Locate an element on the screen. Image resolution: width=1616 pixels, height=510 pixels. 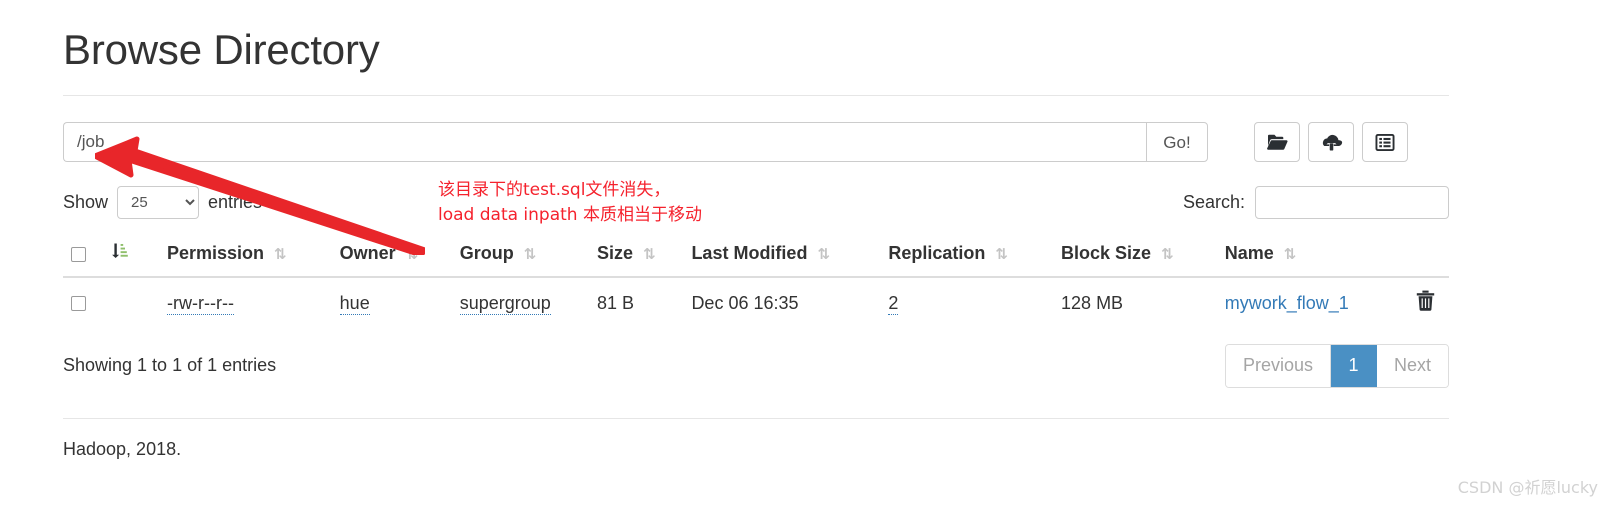
path-input-group: Go! is located at coordinates (635, 142).